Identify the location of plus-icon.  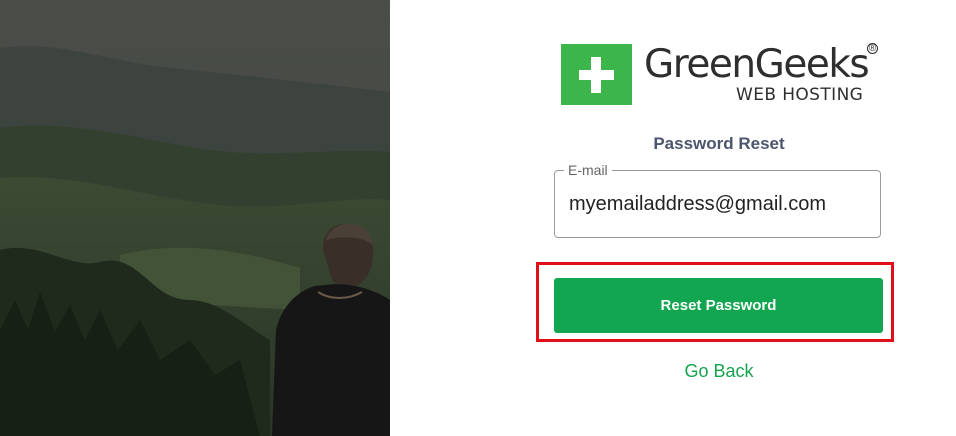
(596, 74).